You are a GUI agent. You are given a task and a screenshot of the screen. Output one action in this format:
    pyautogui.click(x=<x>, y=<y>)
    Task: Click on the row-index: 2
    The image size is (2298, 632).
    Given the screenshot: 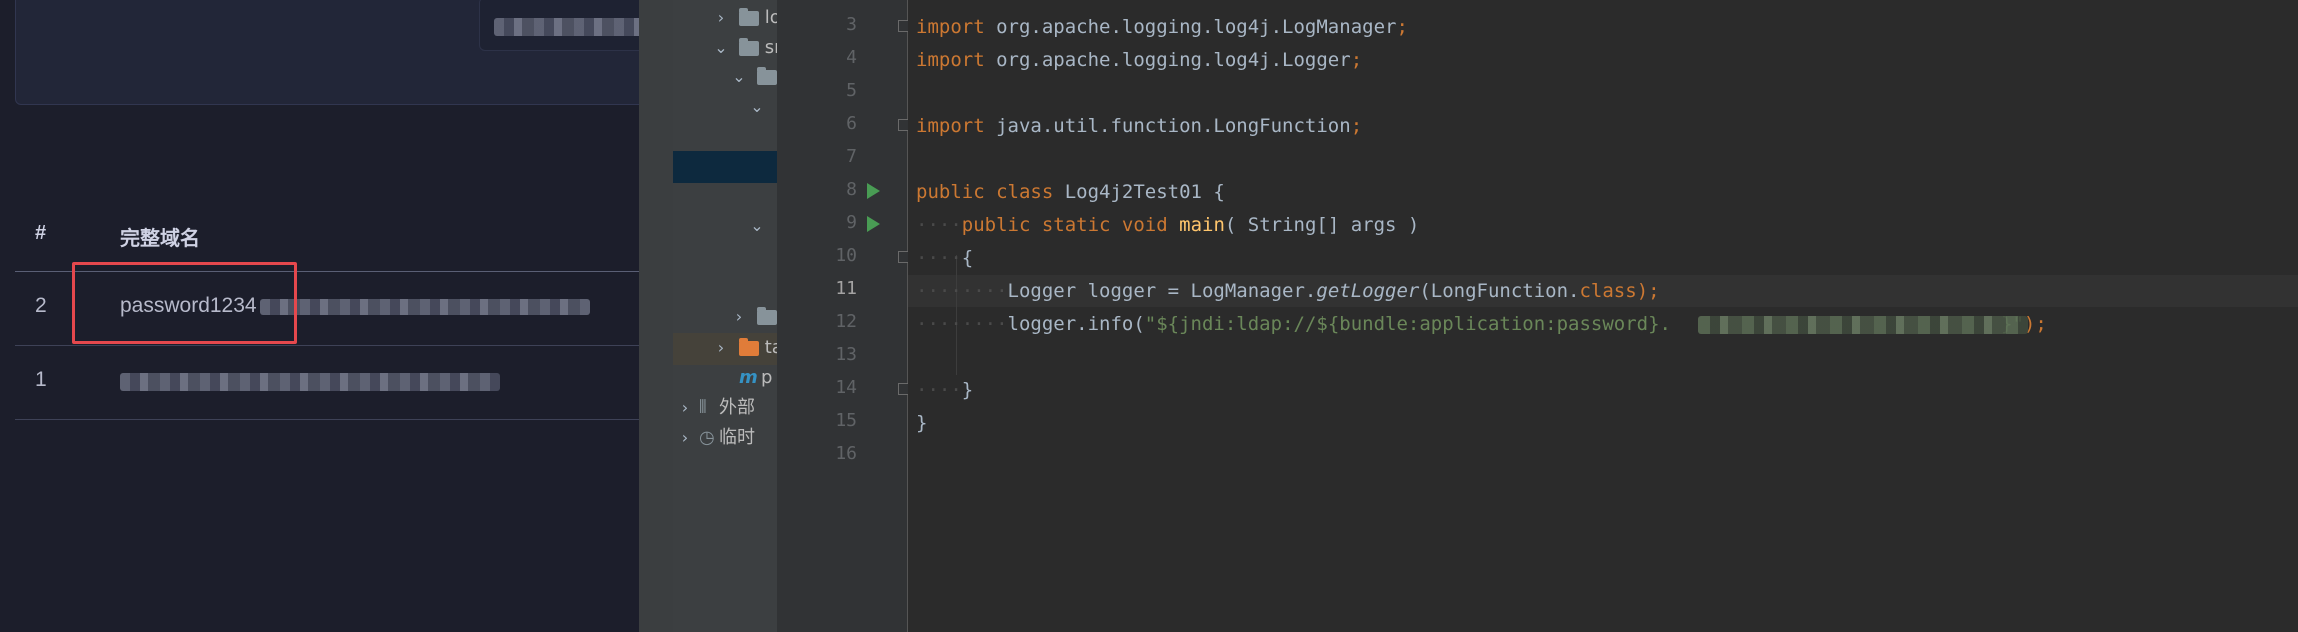 What is the action you would take?
    pyautogui.click(x=41, y=305)
    